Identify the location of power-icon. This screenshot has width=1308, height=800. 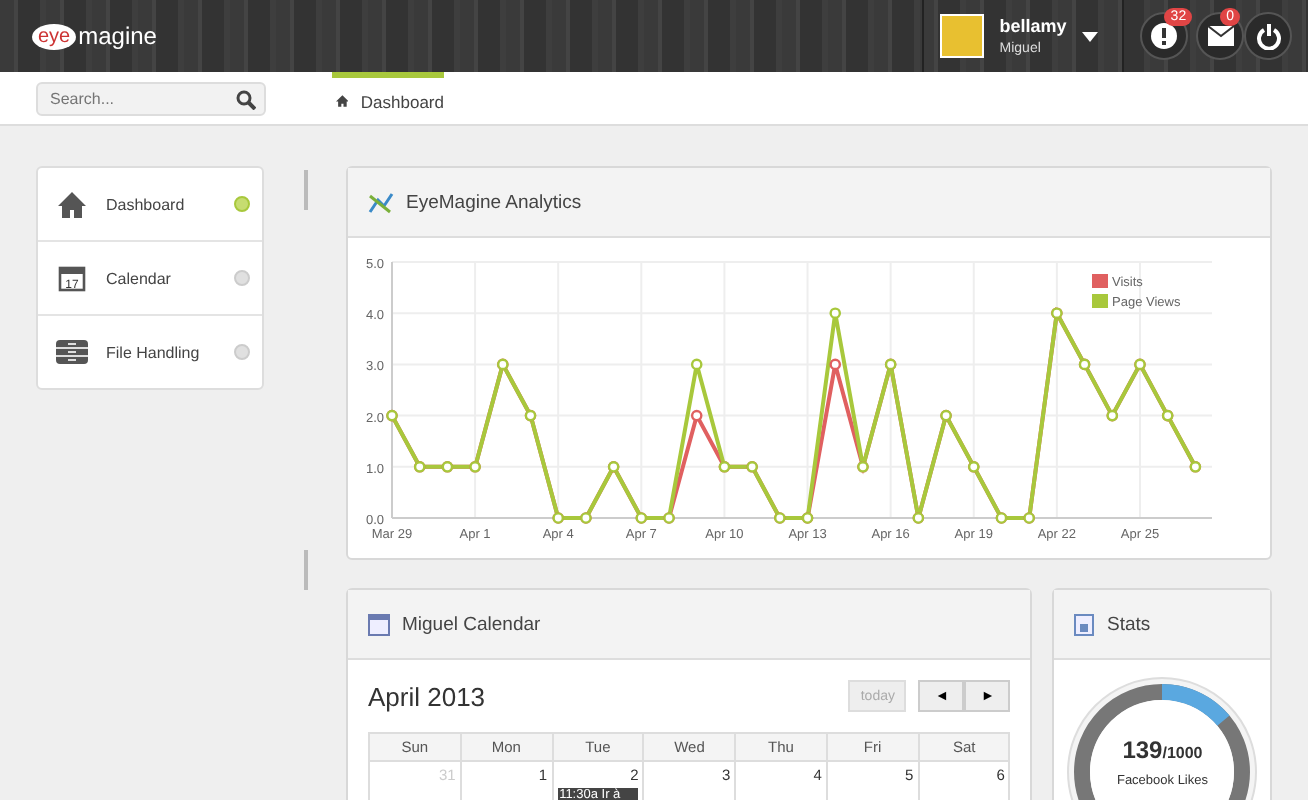
(1268, 36).